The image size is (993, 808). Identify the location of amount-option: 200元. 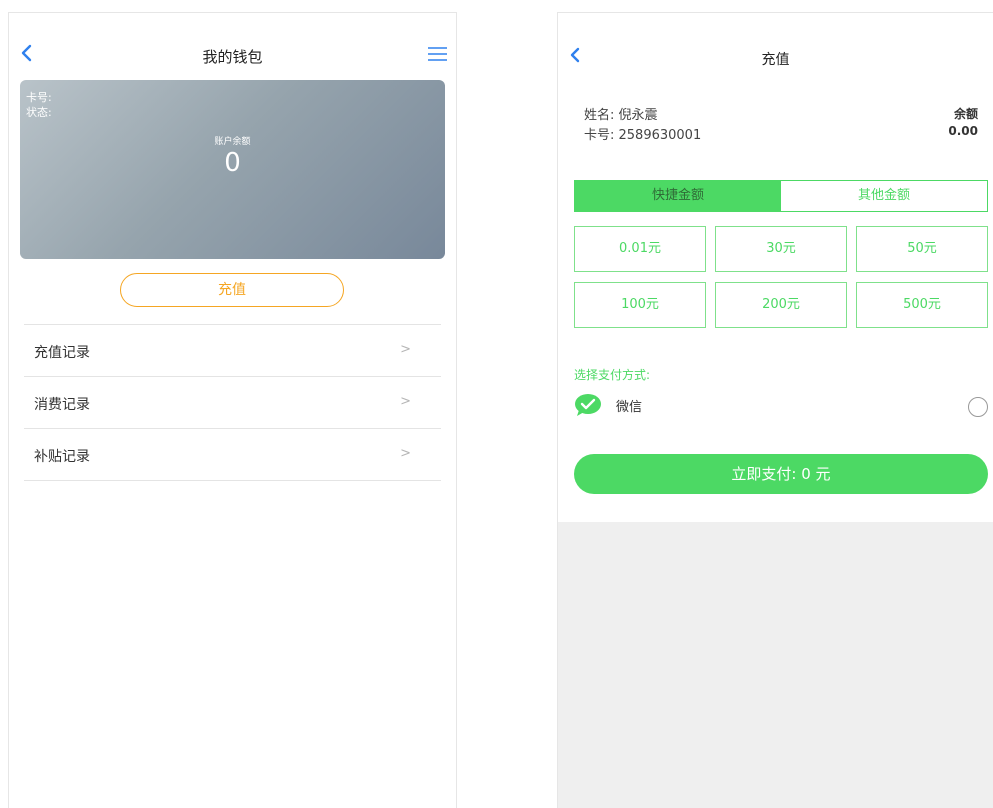
(781, 305).